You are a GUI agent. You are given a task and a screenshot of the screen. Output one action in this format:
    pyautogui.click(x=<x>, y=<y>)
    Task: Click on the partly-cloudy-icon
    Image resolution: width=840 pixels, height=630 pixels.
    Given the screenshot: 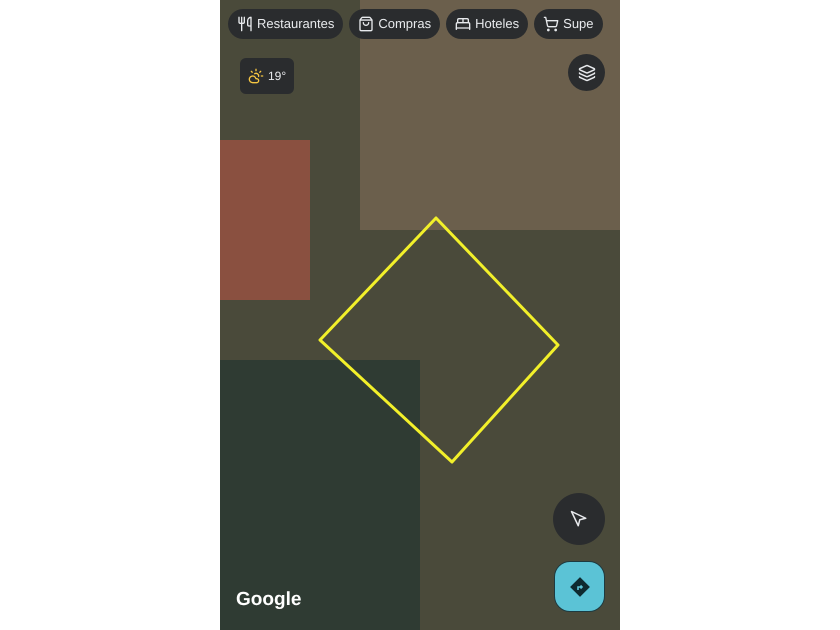 What is the action you would take?
    pyautogui.click(x=256, y=76)
    